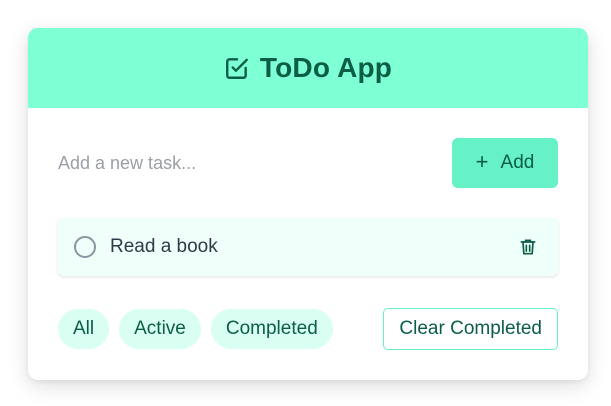  I want to click on checkbox-pen-icon, so click(237, 68).